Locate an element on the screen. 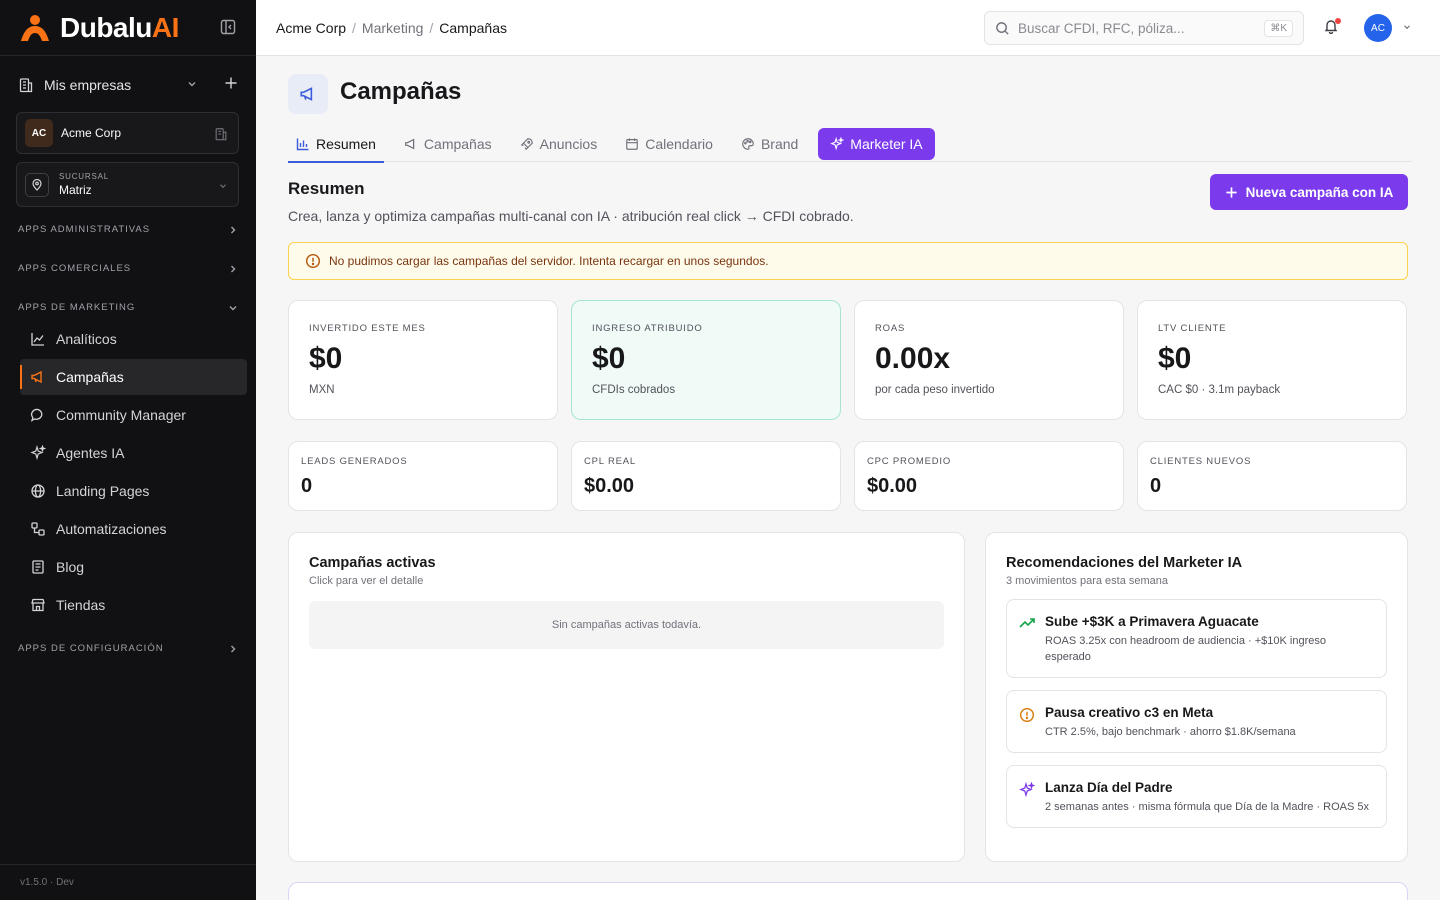 The image size is (1440, 900). new-ai-campaign-label: Nueva campaña con IA is located at coordinates (1319, 192).